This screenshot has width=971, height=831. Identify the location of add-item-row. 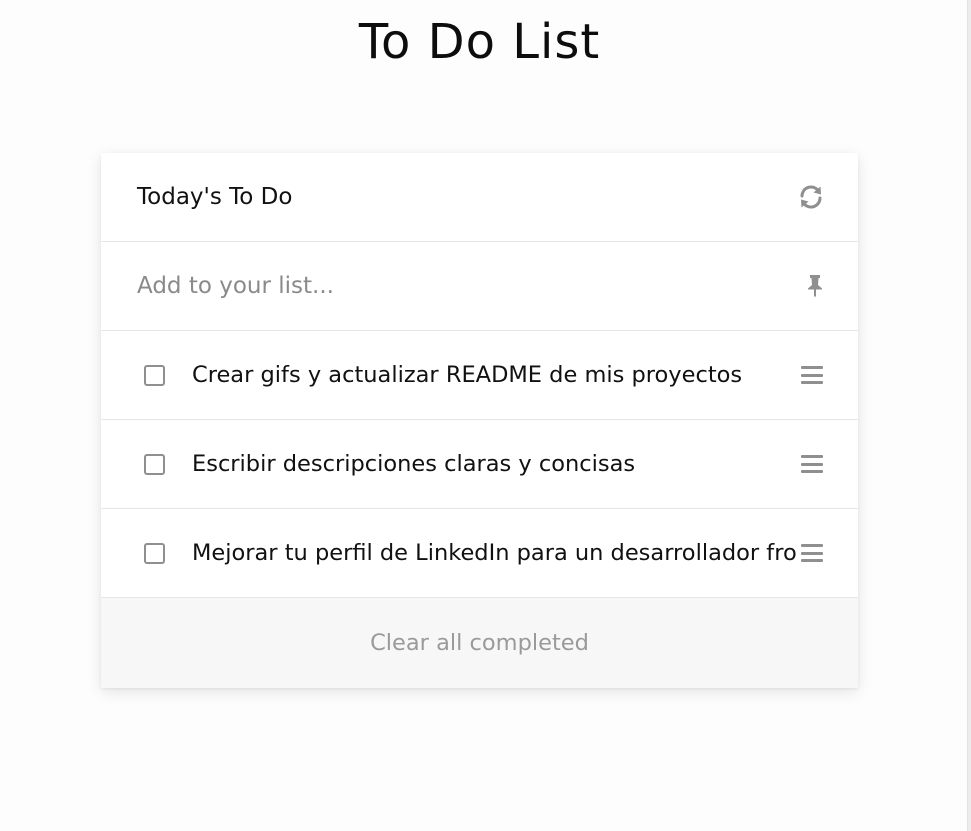
(479, 286).